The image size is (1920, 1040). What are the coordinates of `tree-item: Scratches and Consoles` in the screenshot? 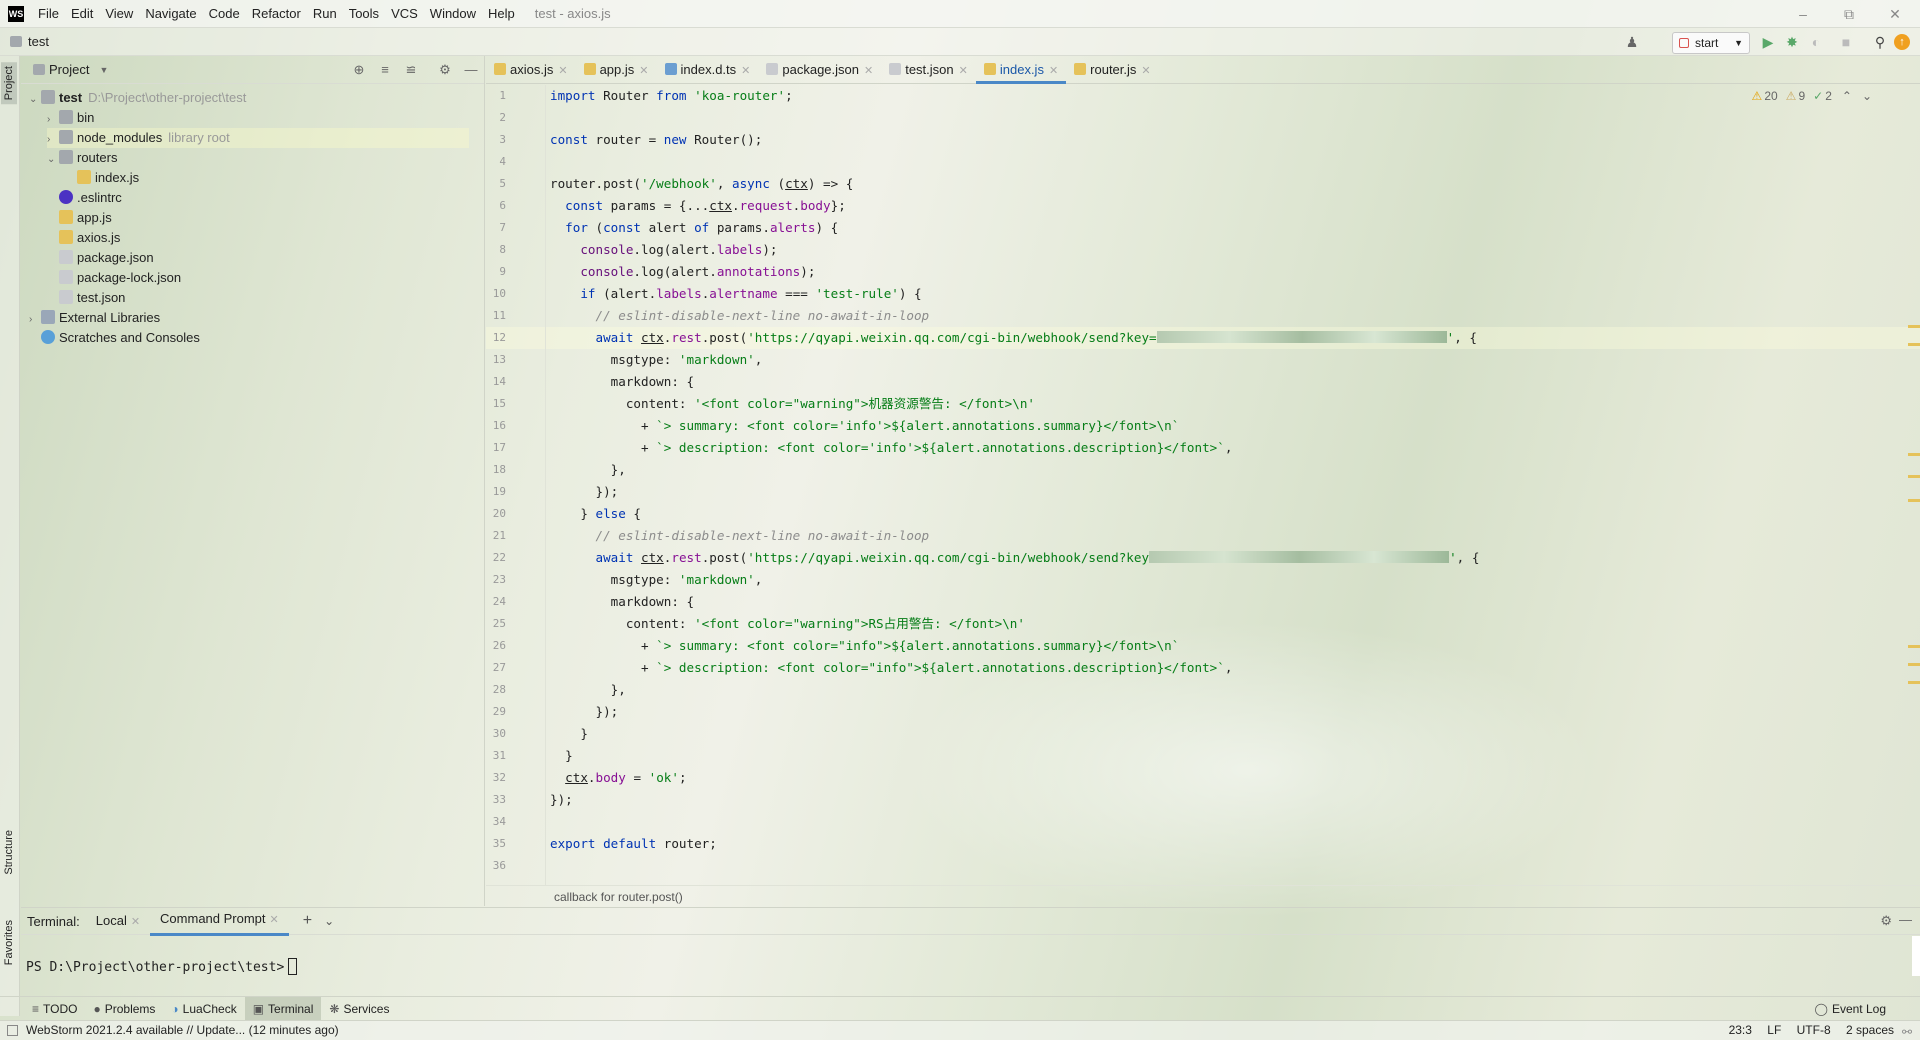 It's located at (114, 338).